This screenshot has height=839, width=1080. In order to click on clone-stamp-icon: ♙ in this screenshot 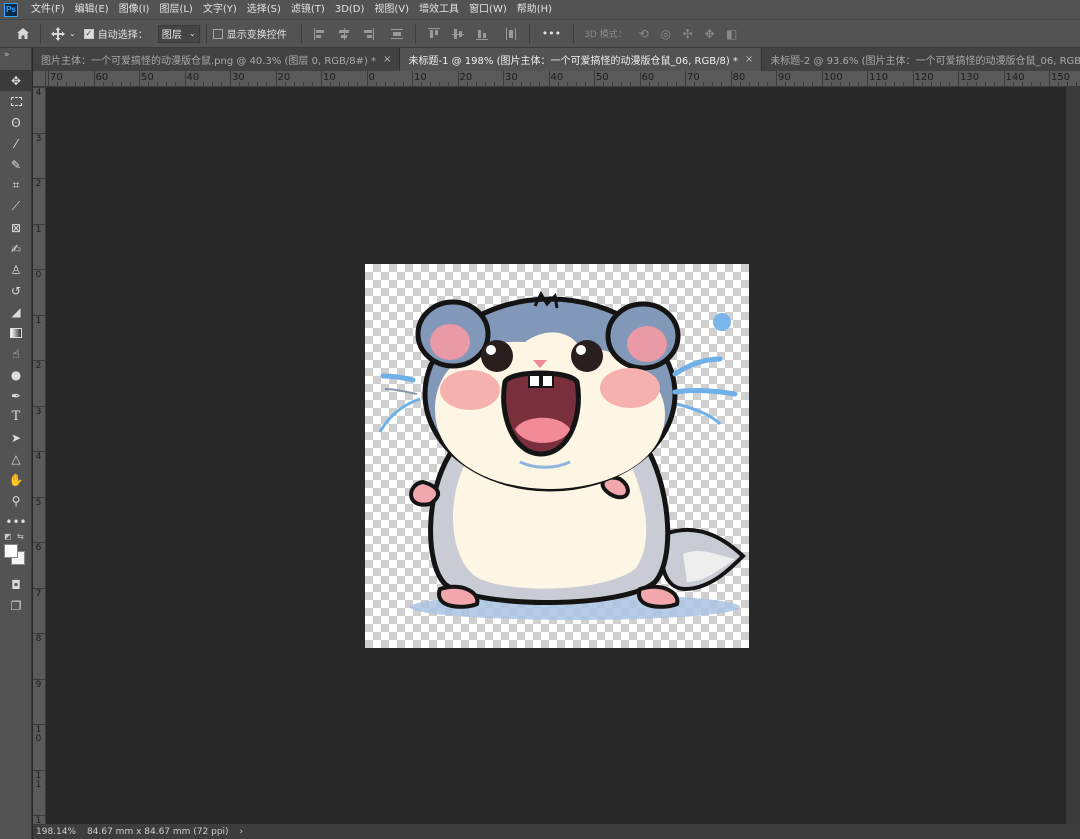, I will do `click(16, 269)`.